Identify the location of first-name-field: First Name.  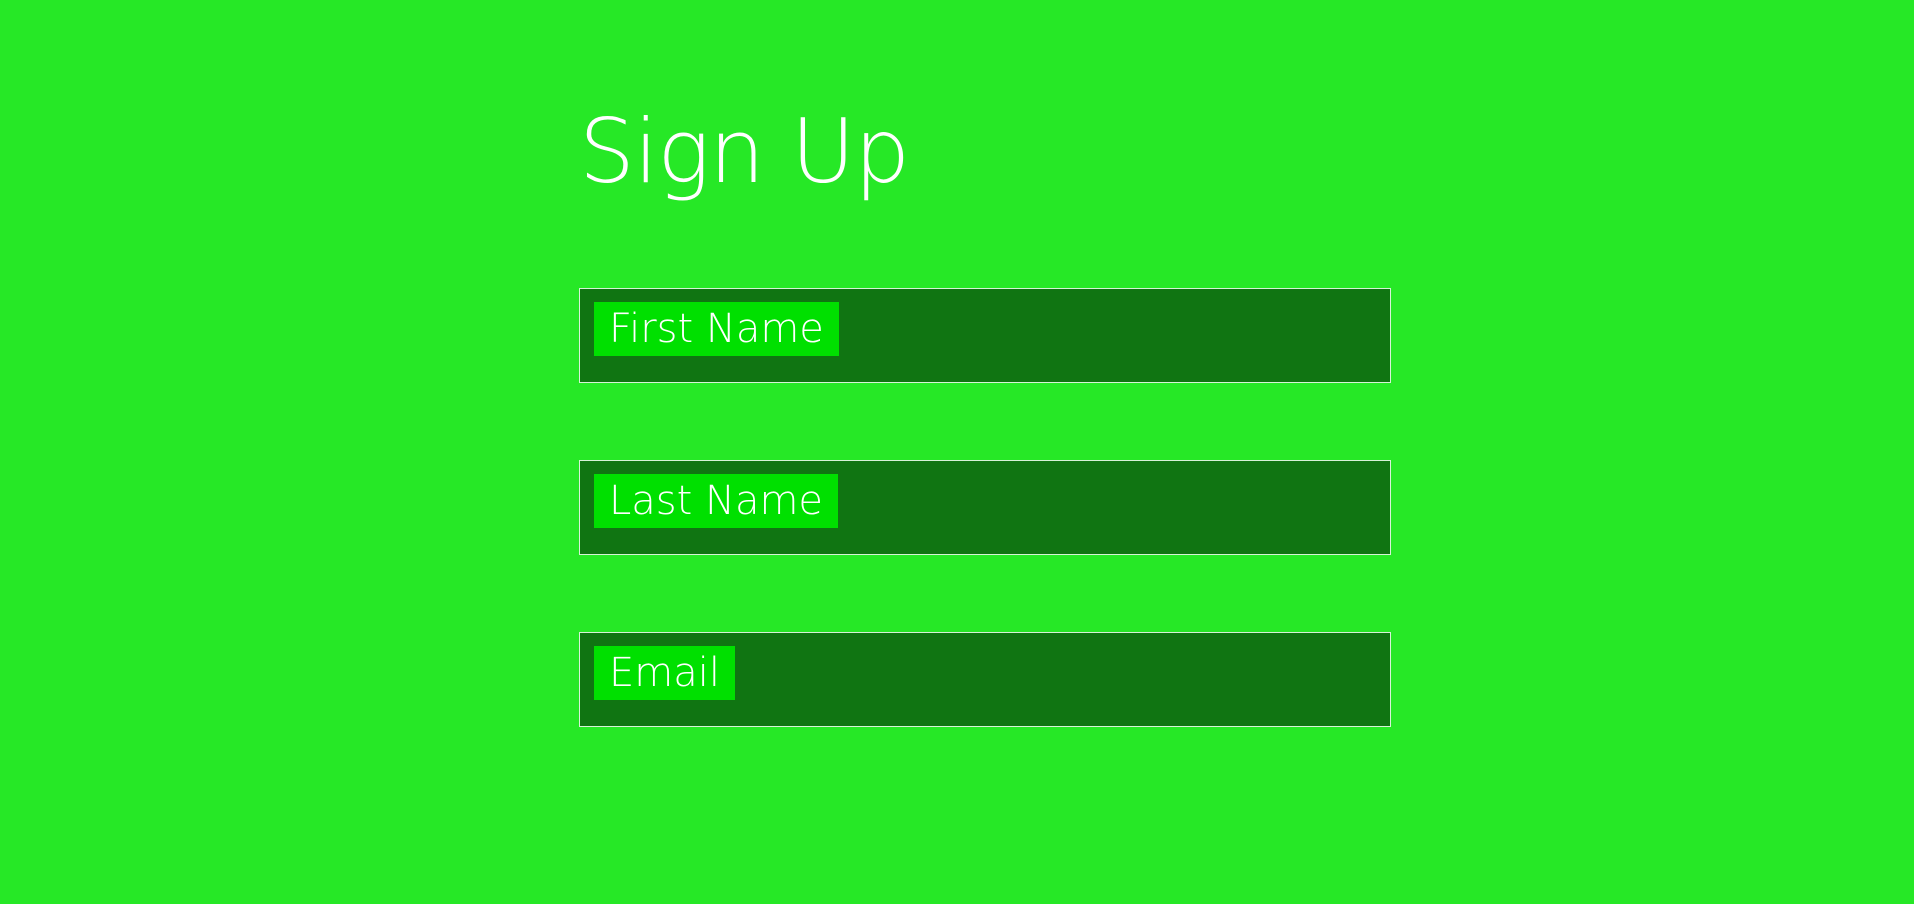
(985, 335).